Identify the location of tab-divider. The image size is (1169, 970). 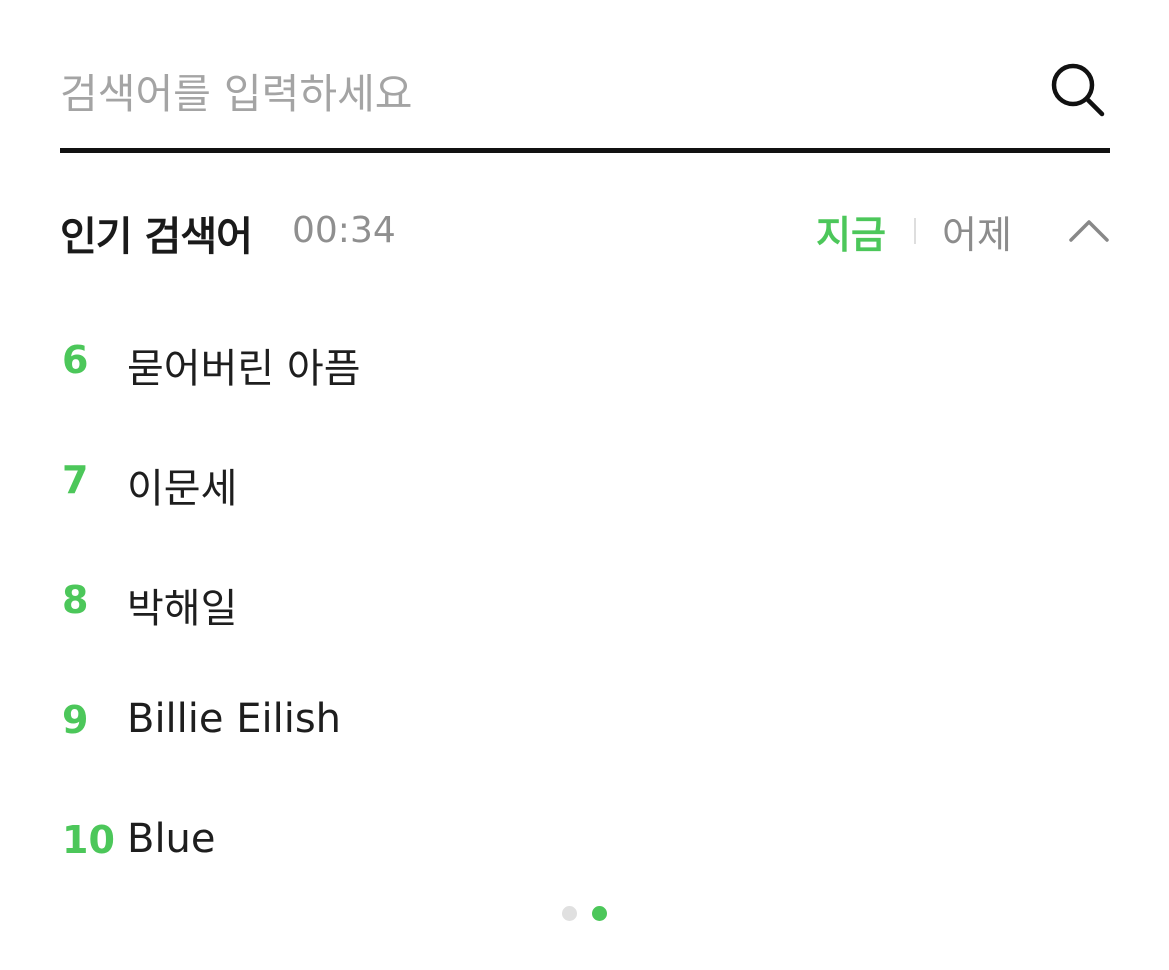
(915, 231).